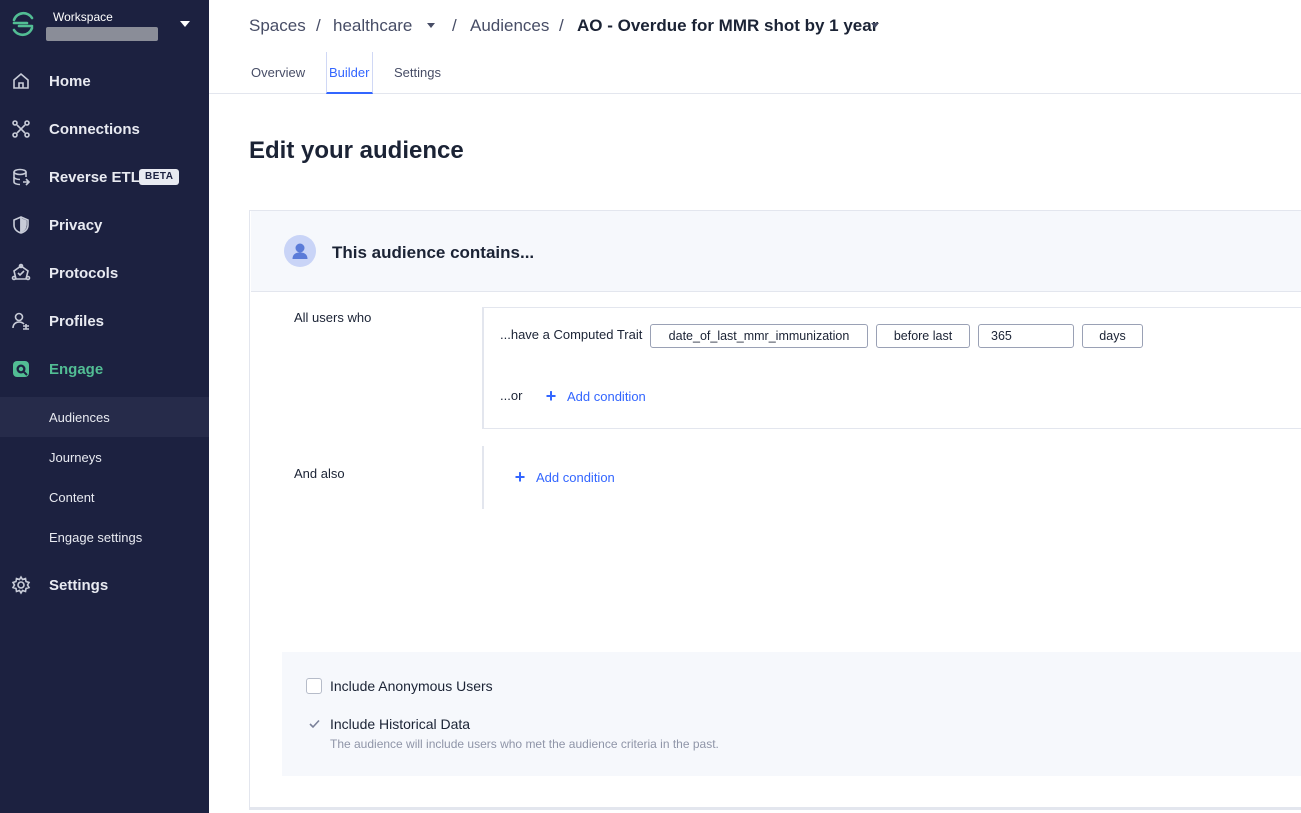 The width and height of the screenshot is (1301, 813). I want to click on and-also-label: And also, so click(319, 473).